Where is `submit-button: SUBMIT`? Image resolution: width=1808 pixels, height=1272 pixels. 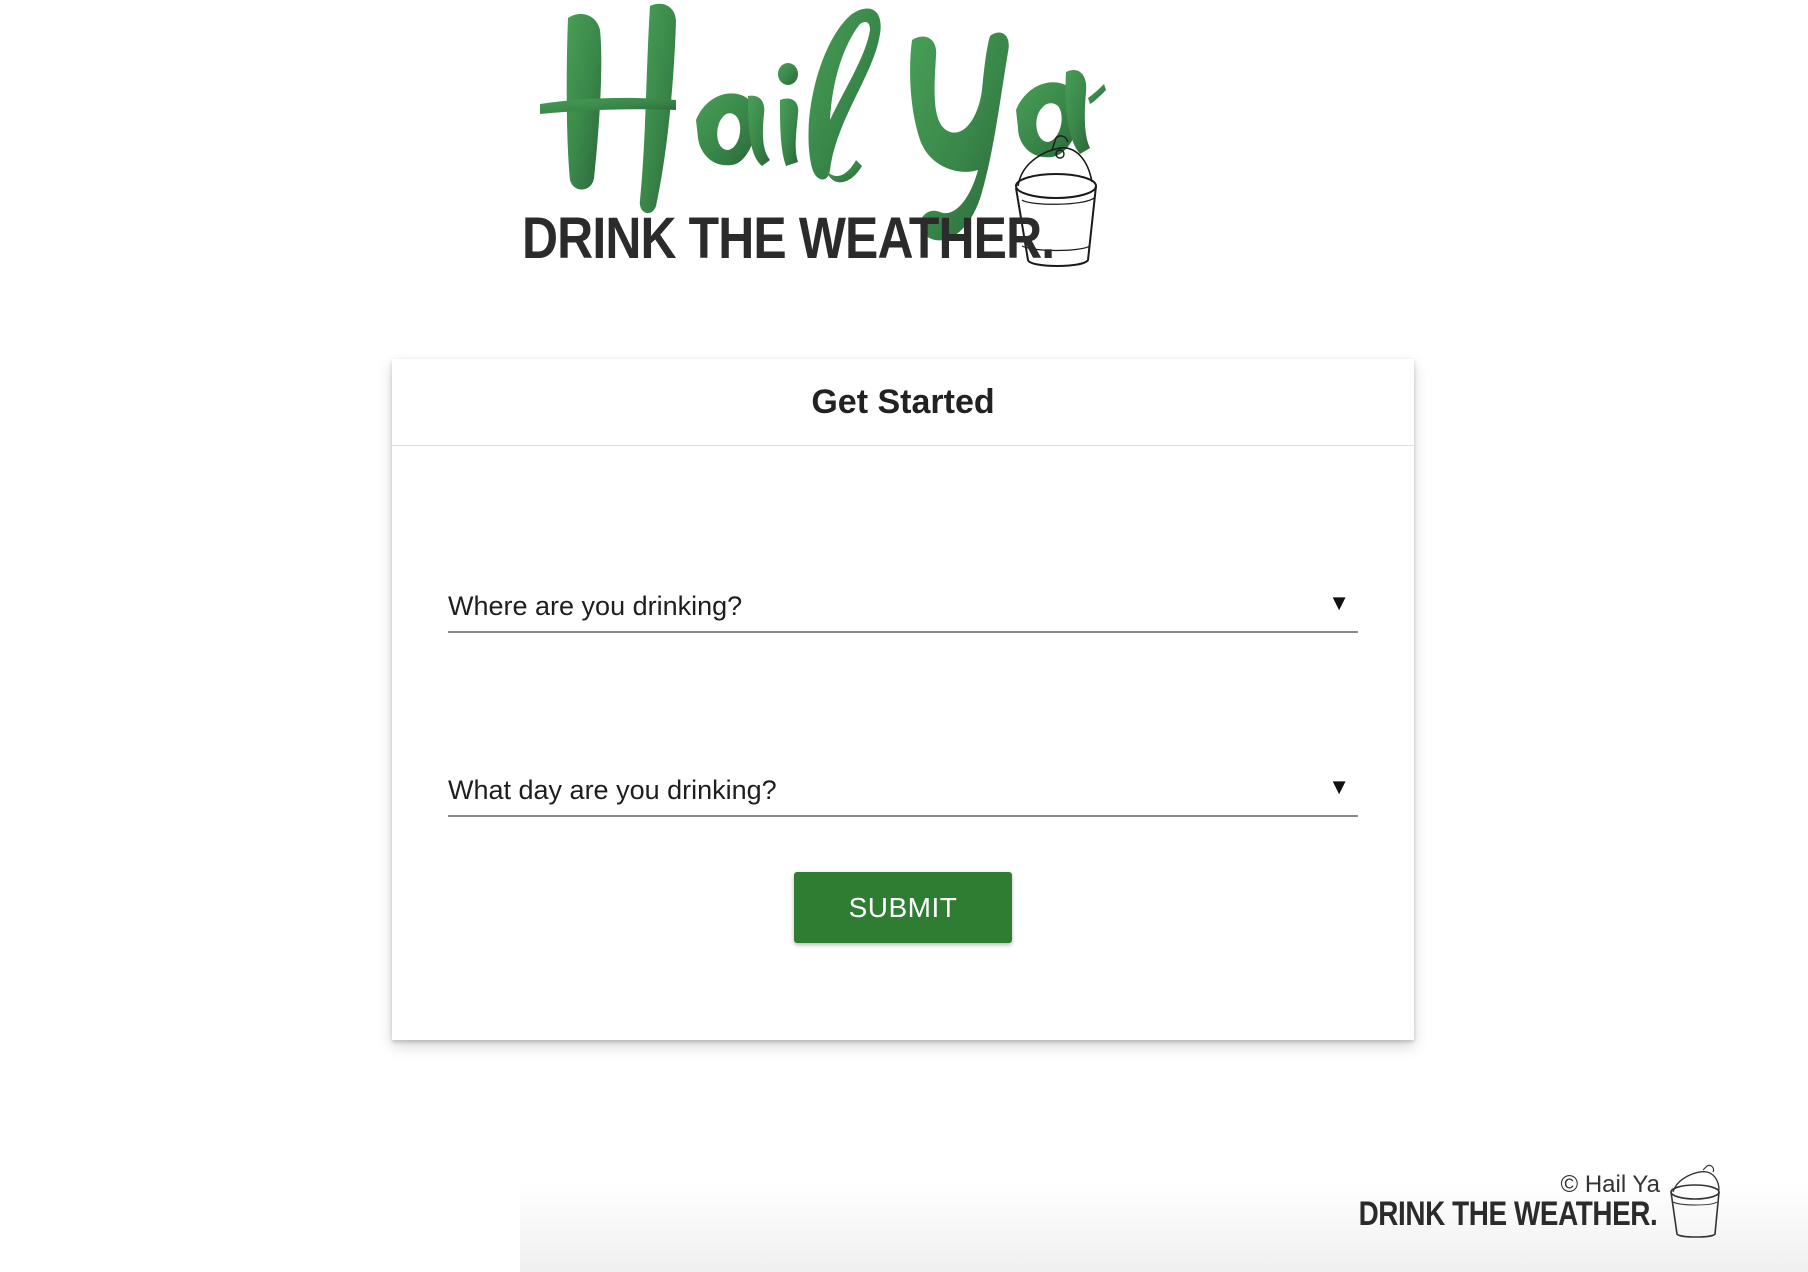
submit-button: SUBMIT is located at coordinates (903, 907).